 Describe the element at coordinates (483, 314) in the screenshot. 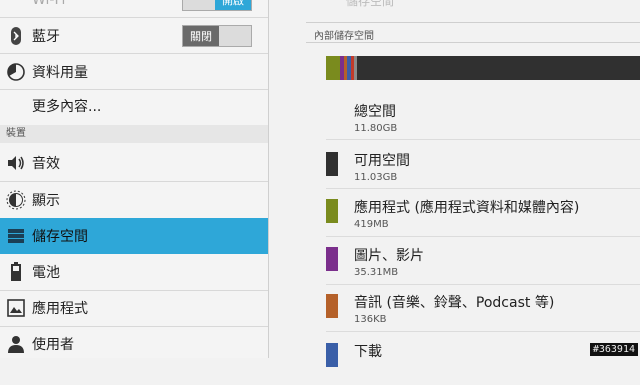

I see `storage-item-audio: 音訊 (音樂、鈴聲、Podcast 等) 136KB` at that location.